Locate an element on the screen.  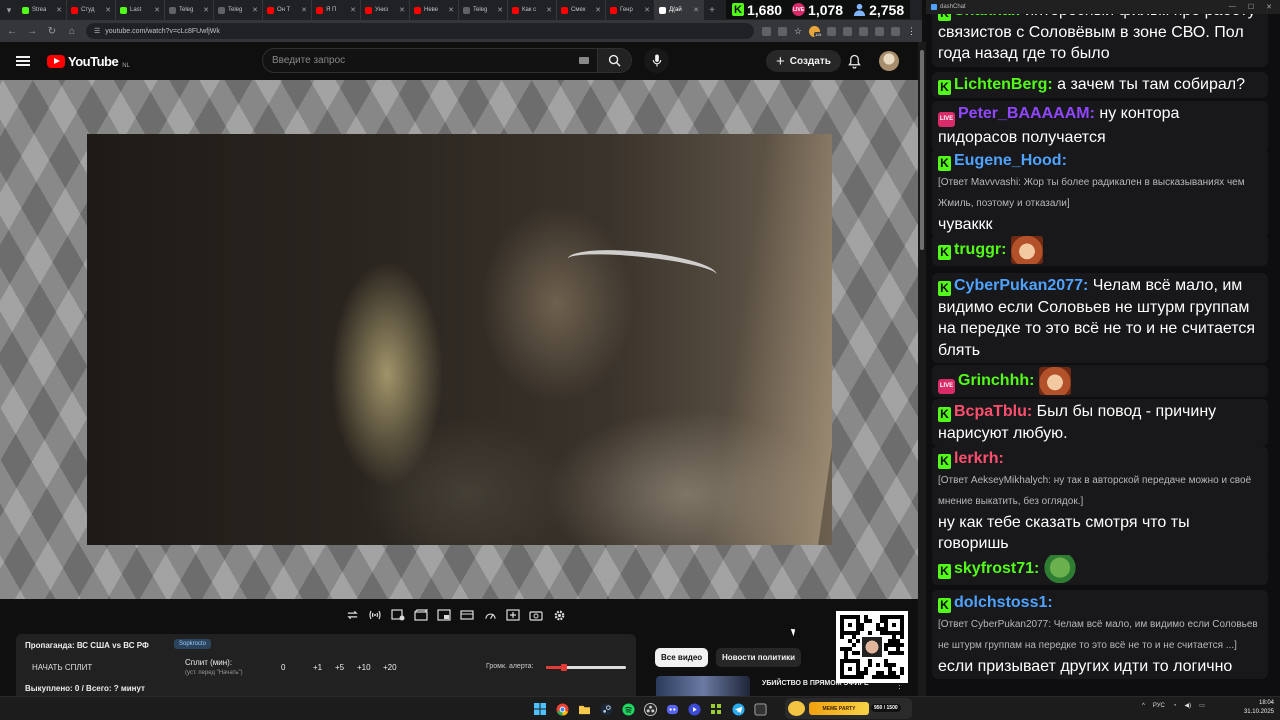
chat-username: Shakhai is located at coordinates (984, 16).